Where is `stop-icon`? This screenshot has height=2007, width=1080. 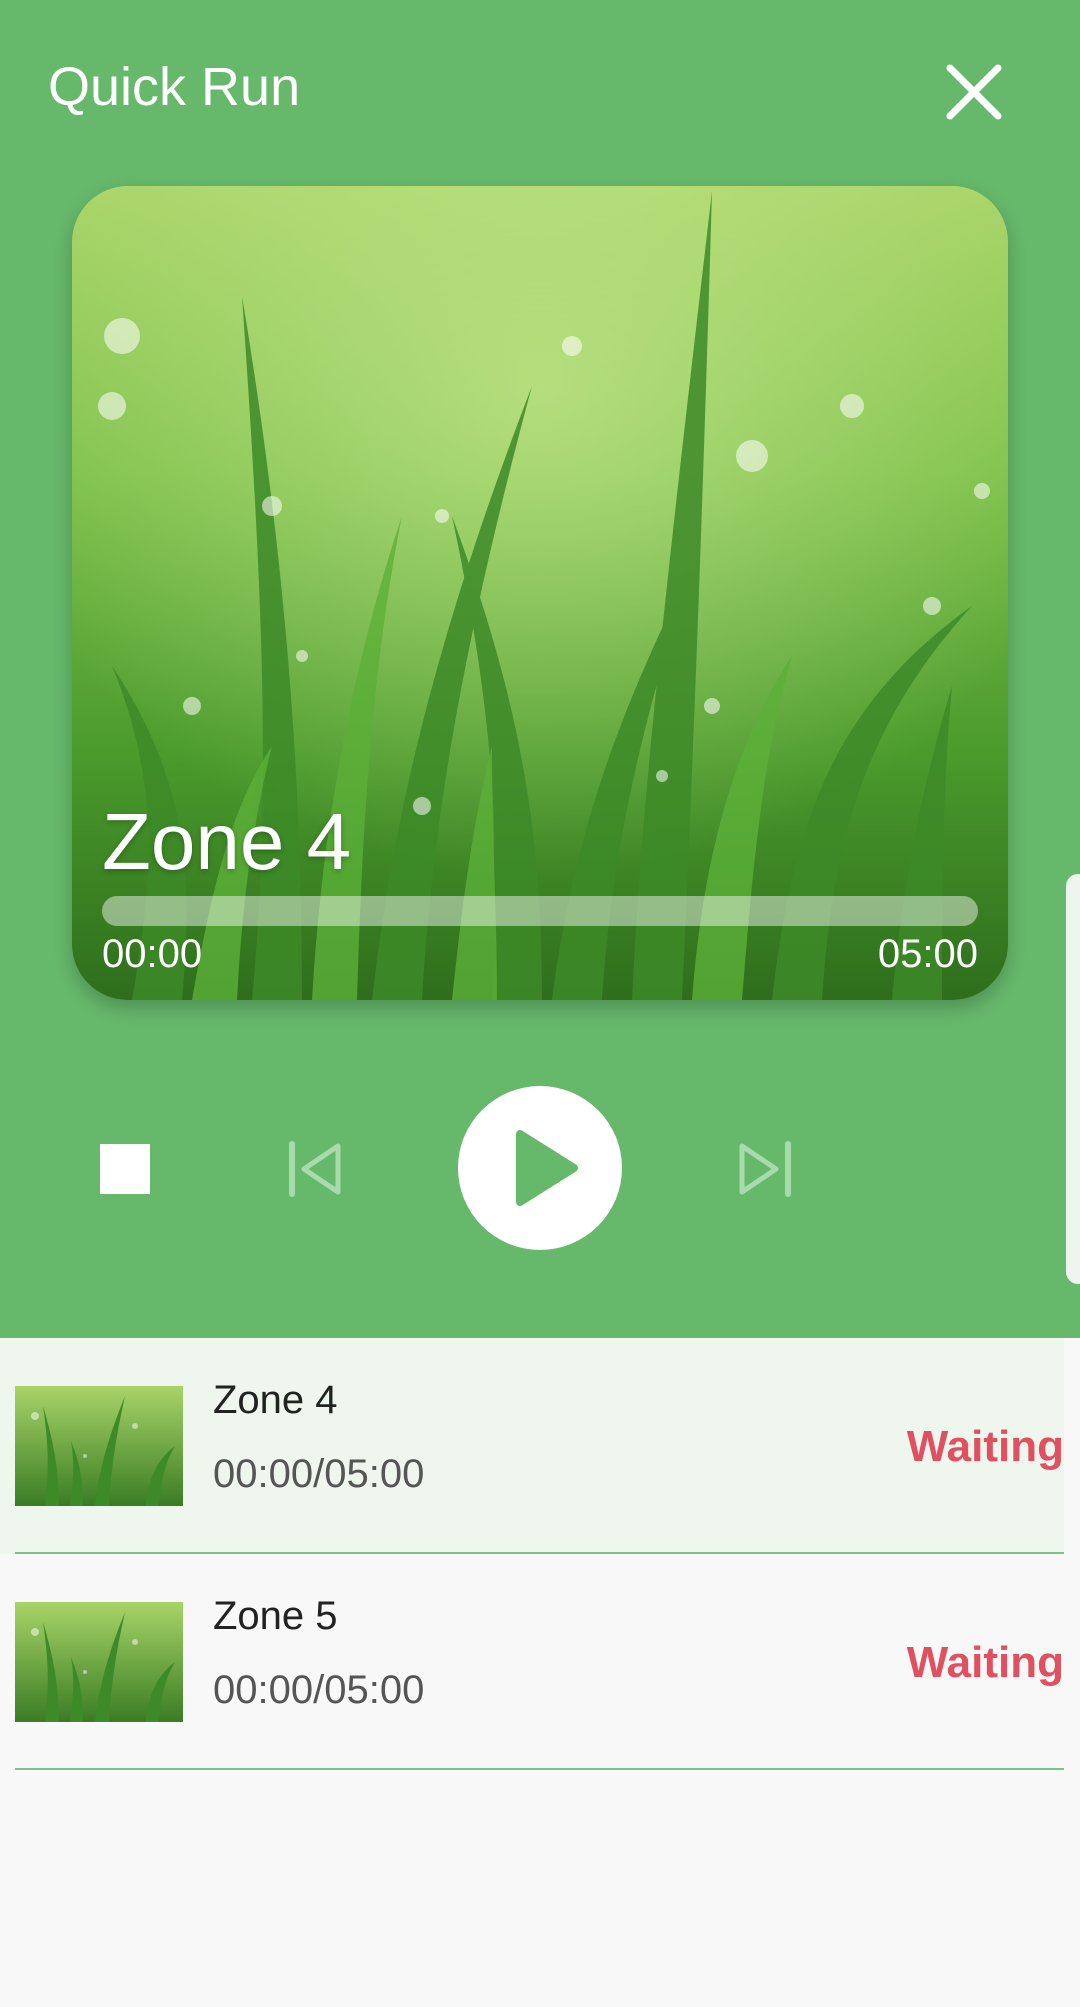
stop-icon is located at coordinates (125, 1169).